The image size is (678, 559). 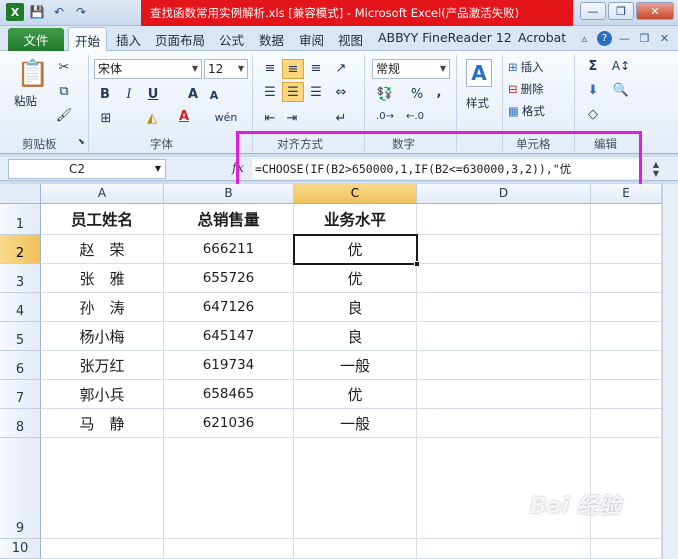 What do you see at coordinates (504, 336) in the screenshot?
I see `cell-d5` at bounding box center [504, 336].